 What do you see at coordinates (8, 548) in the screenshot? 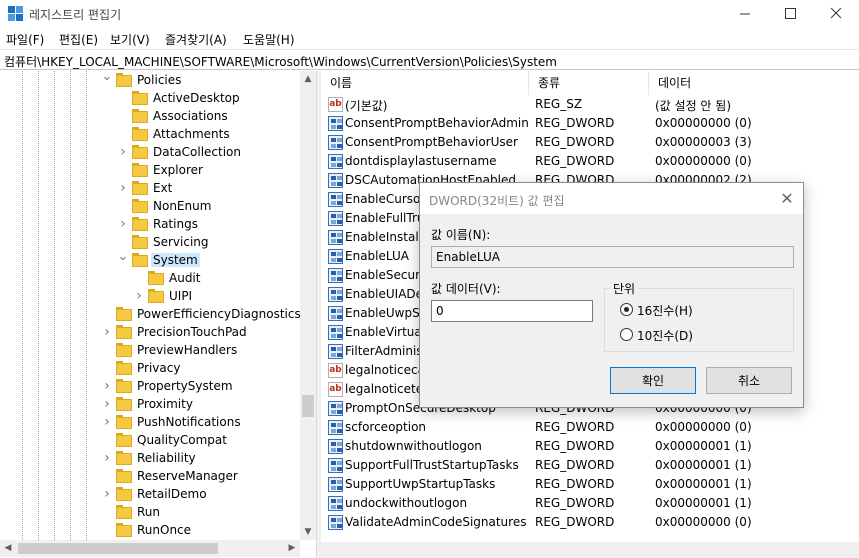
I see `scroll-left-icon: ◀` at bounding box center [8, 548].